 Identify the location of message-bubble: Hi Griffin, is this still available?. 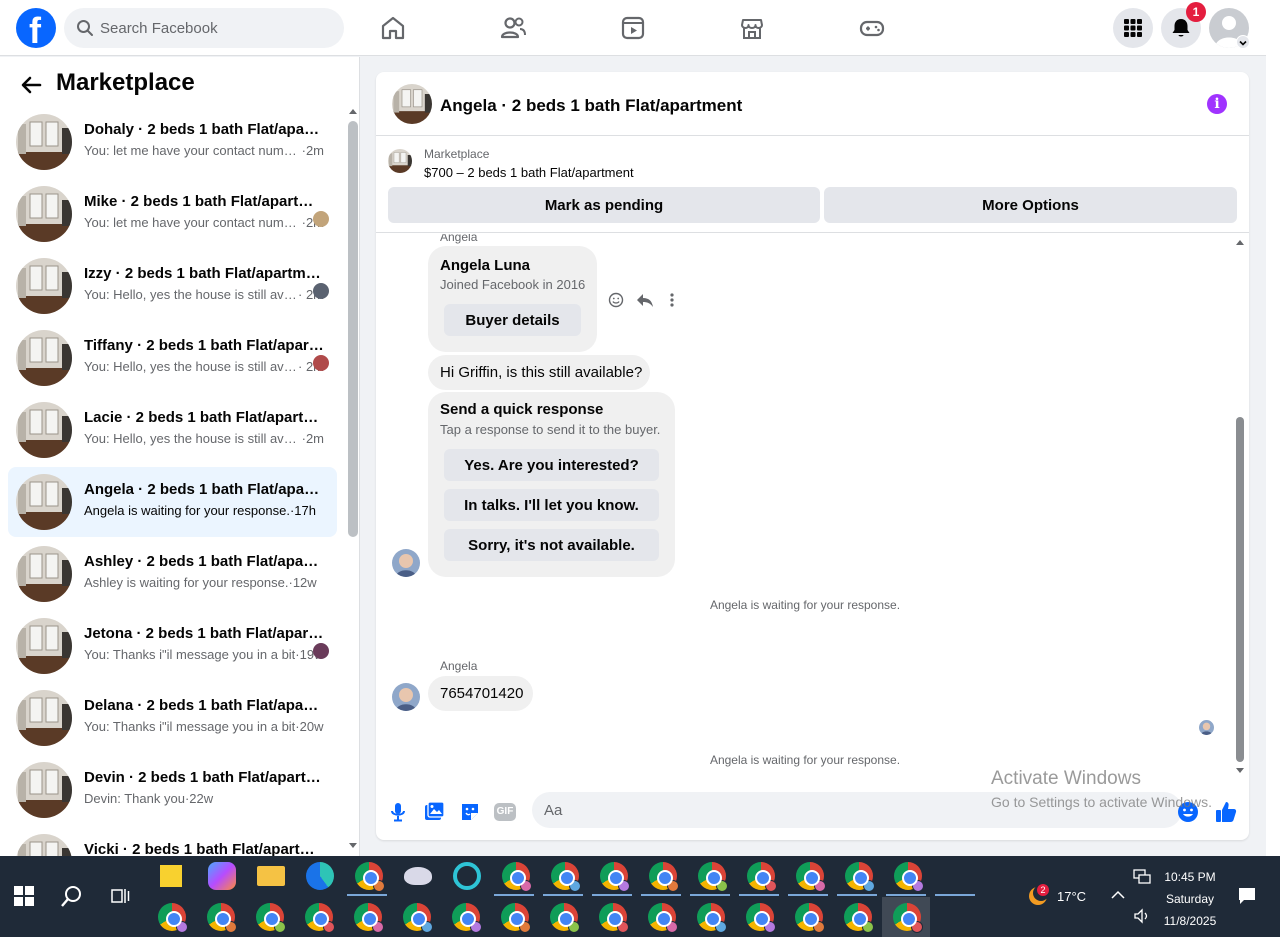
(539, 372).